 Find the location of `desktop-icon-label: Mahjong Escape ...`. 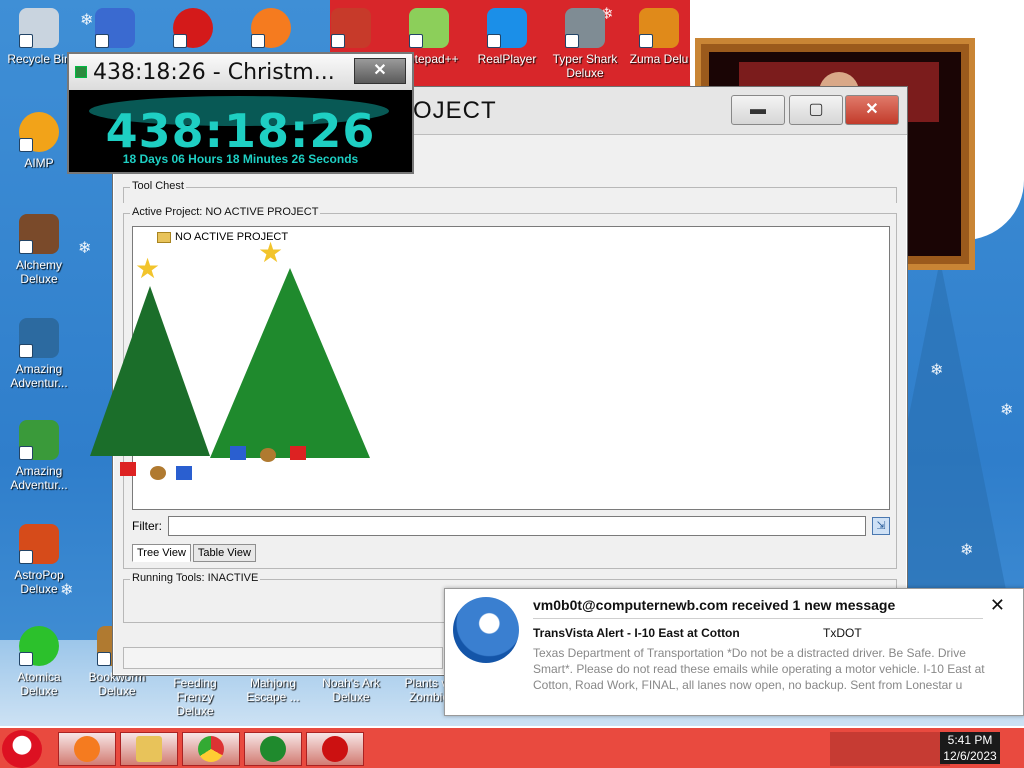

desktop-icon-label: Mahjong Escape ... is located at coordinates (273, 690).